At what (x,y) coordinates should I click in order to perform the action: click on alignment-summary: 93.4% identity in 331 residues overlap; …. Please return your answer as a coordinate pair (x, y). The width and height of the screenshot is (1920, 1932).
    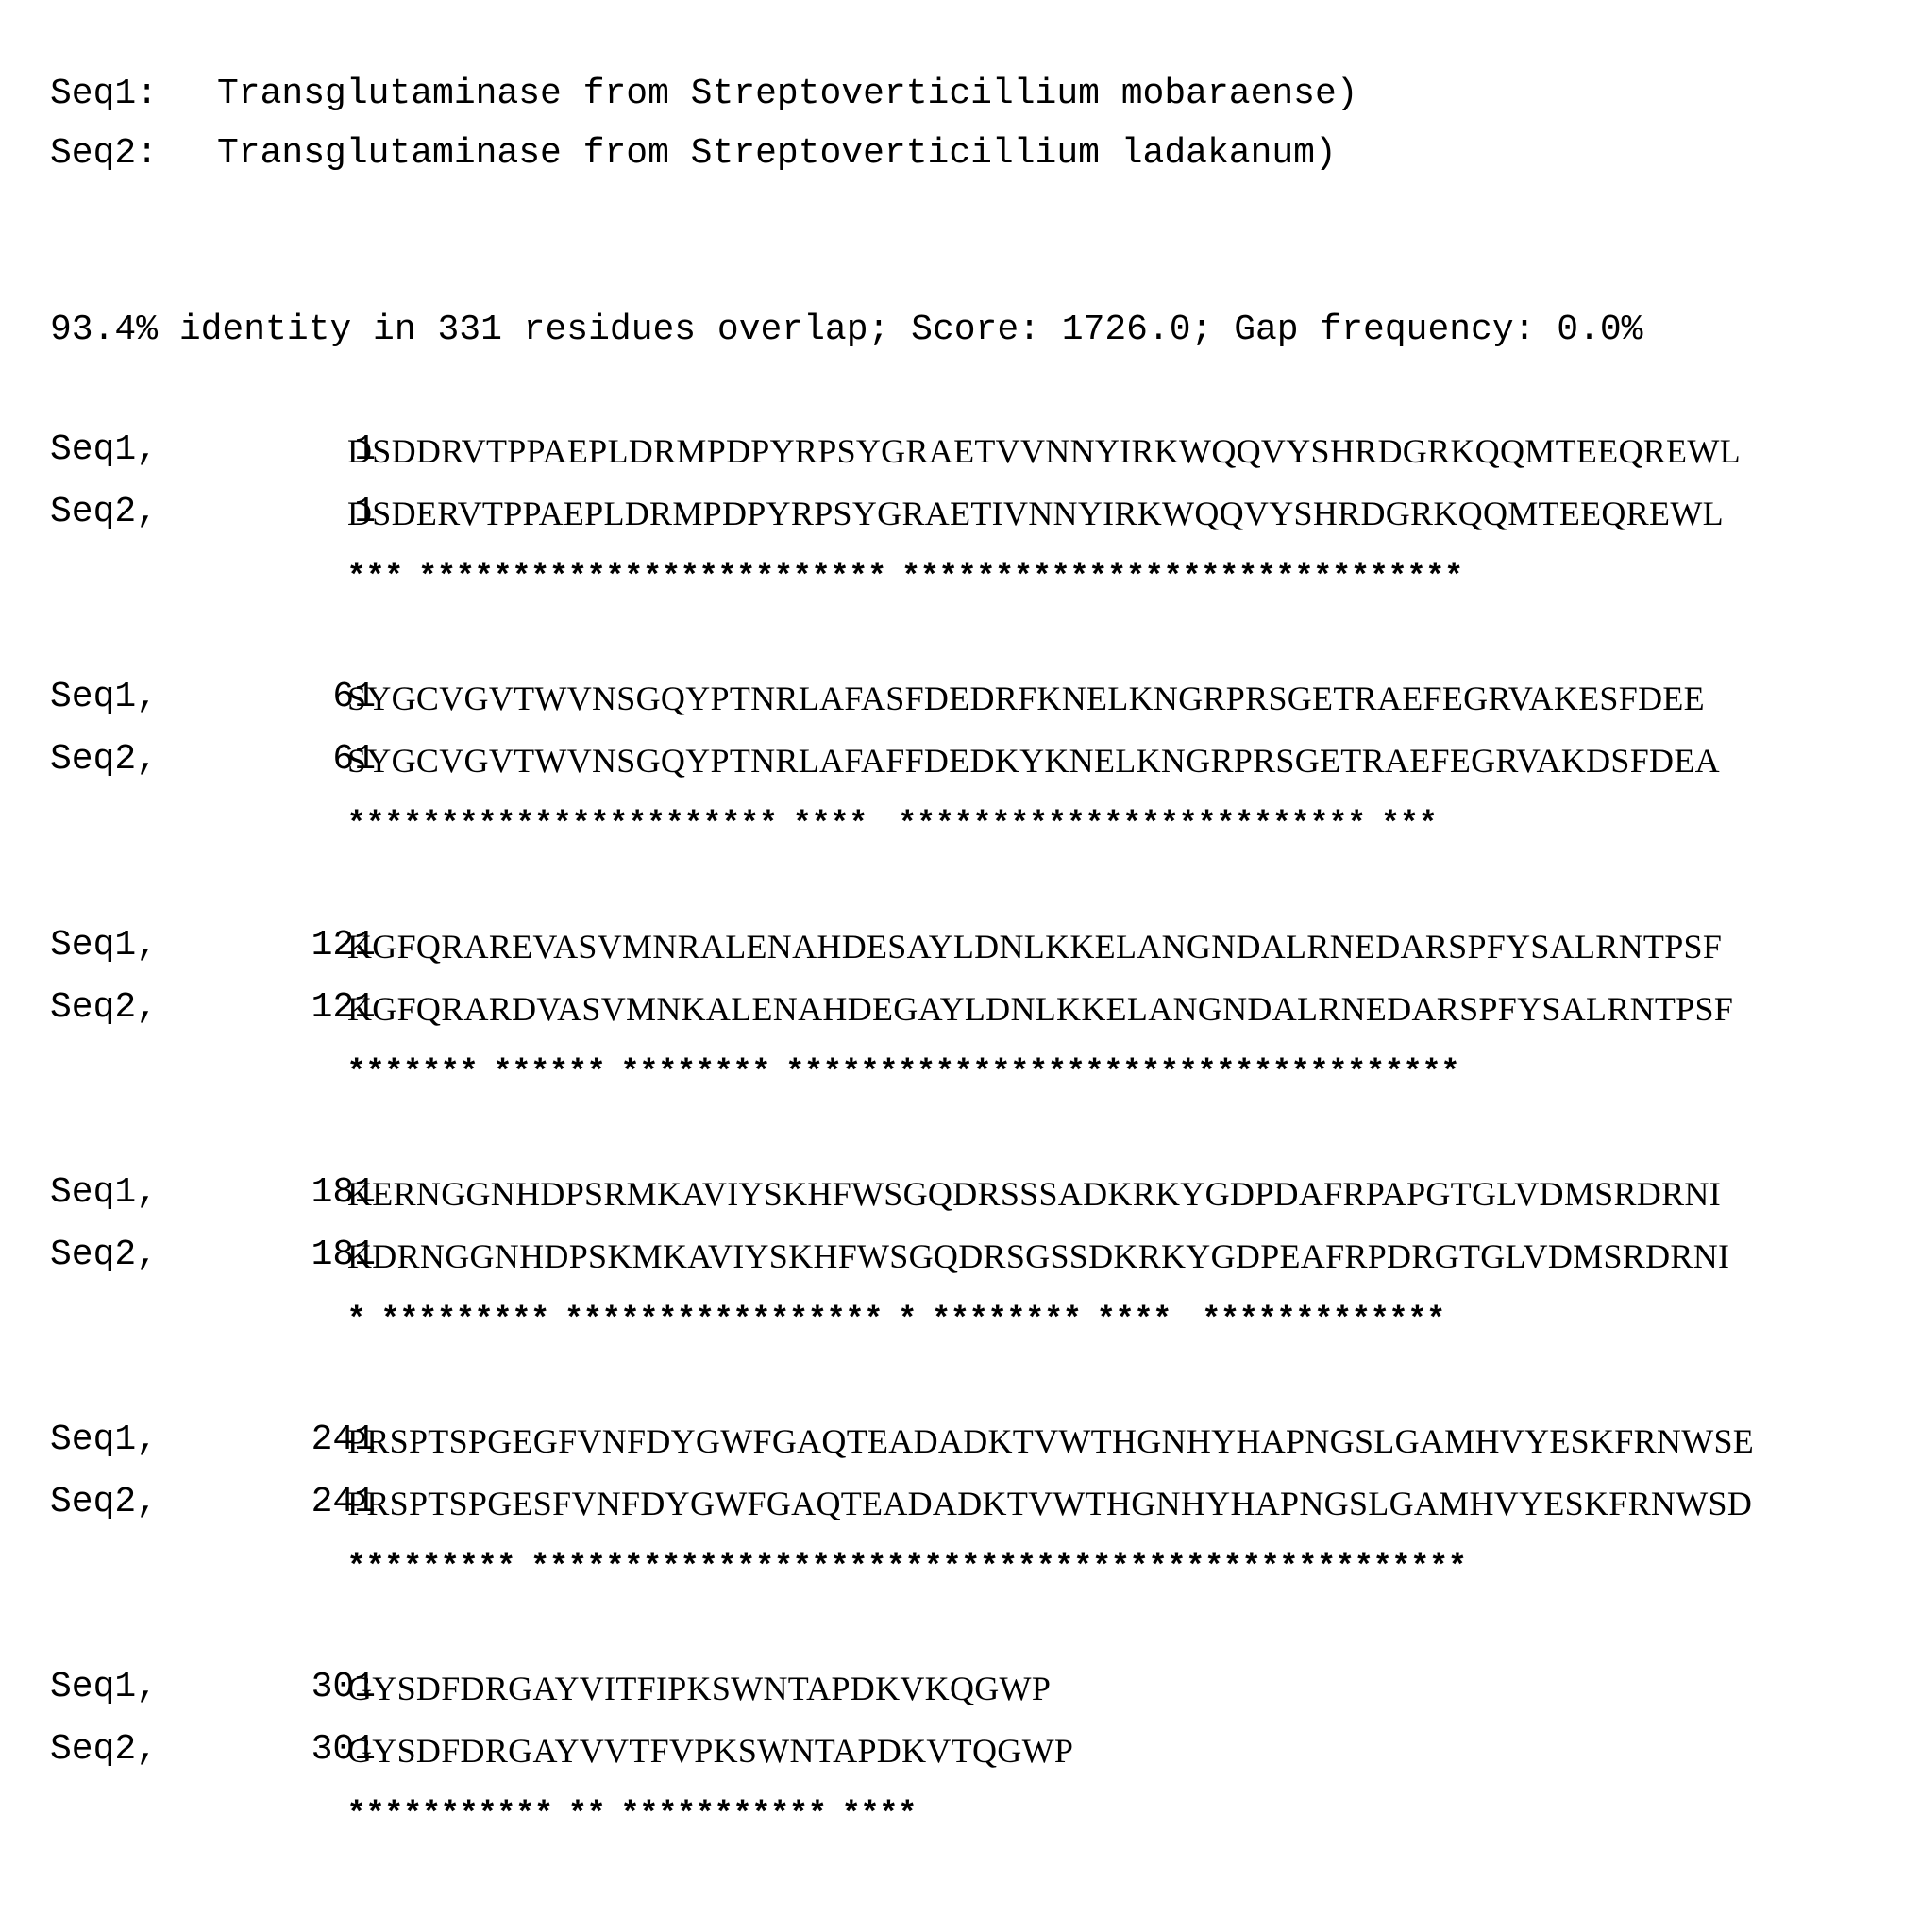
    Looking at the image, I should click on (846, 330).